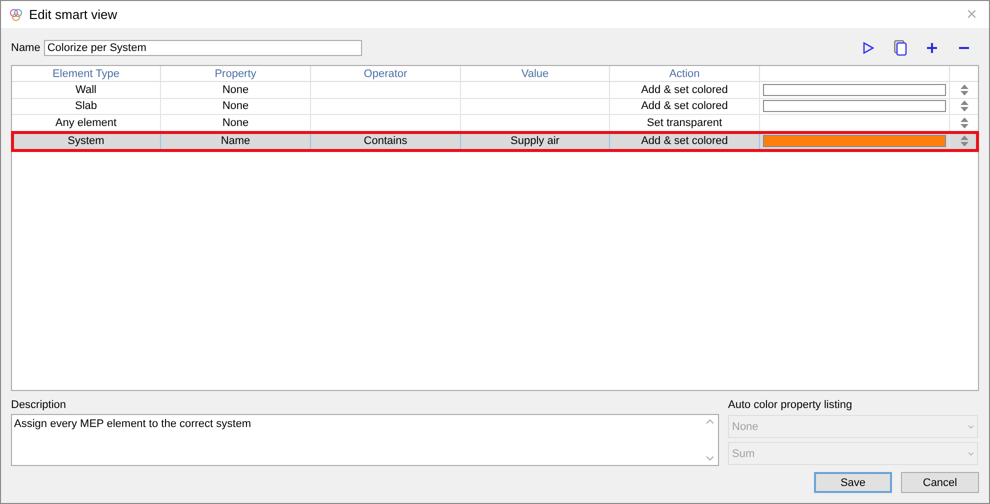 The image size is (990, 504). Describe the element at coordinates (791, 405) in the screenshot. I see `auto-color-label: Auto color property listing` at that location.